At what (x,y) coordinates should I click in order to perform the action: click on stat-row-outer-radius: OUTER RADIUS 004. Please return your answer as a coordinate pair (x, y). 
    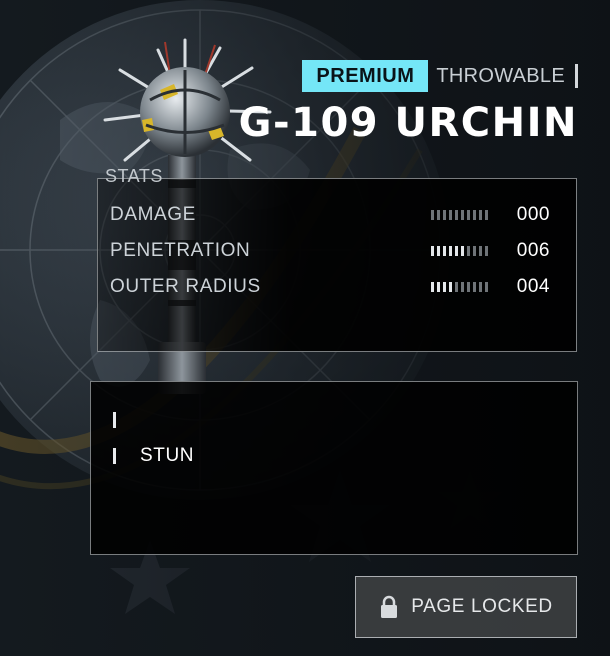
    Looking at the image, I should click on (330, 287).